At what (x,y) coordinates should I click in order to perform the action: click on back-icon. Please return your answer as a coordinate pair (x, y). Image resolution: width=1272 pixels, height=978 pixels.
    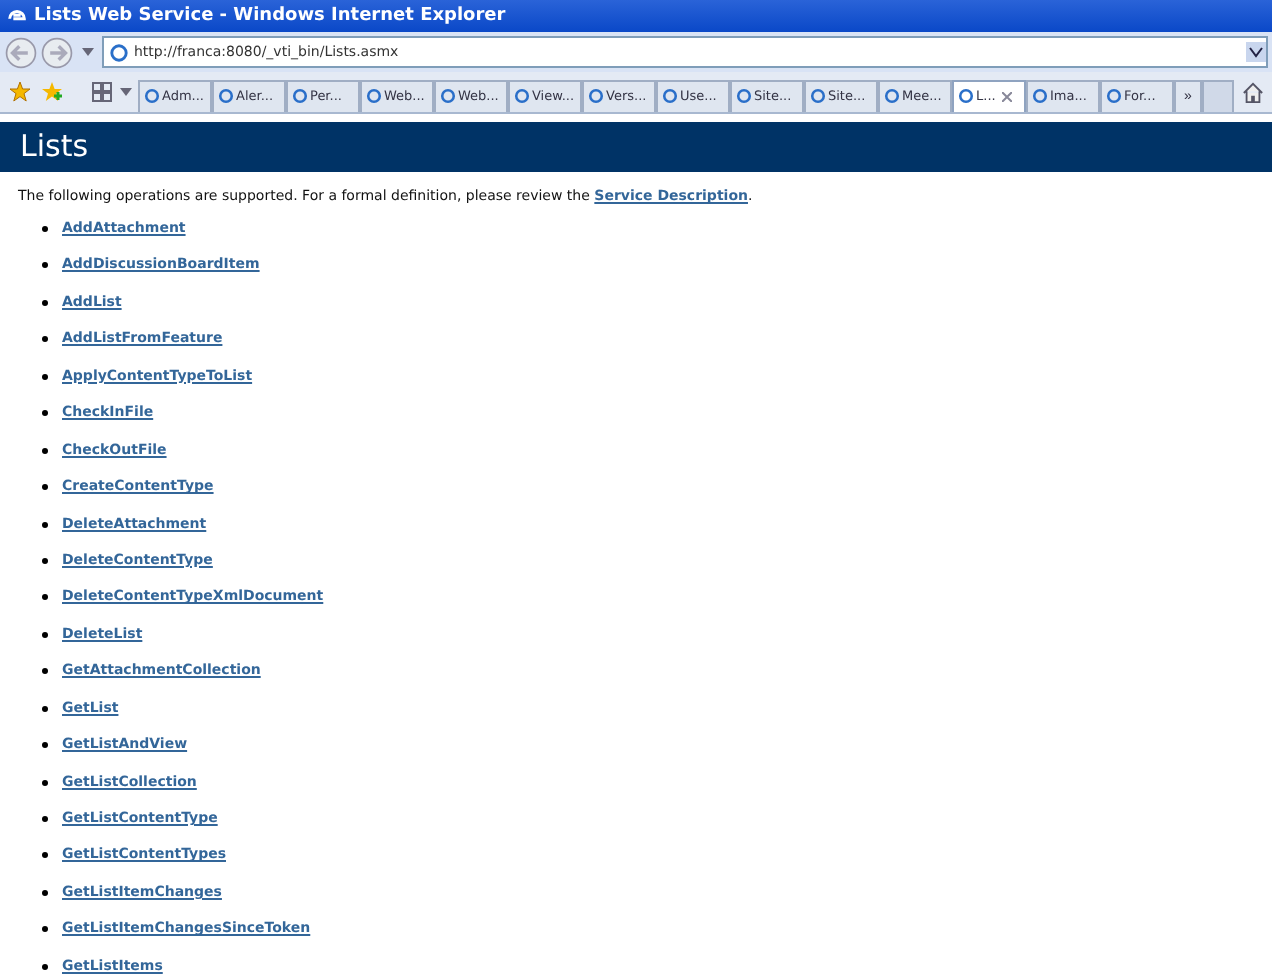
    Looking at the image, I should click on (21, 52).